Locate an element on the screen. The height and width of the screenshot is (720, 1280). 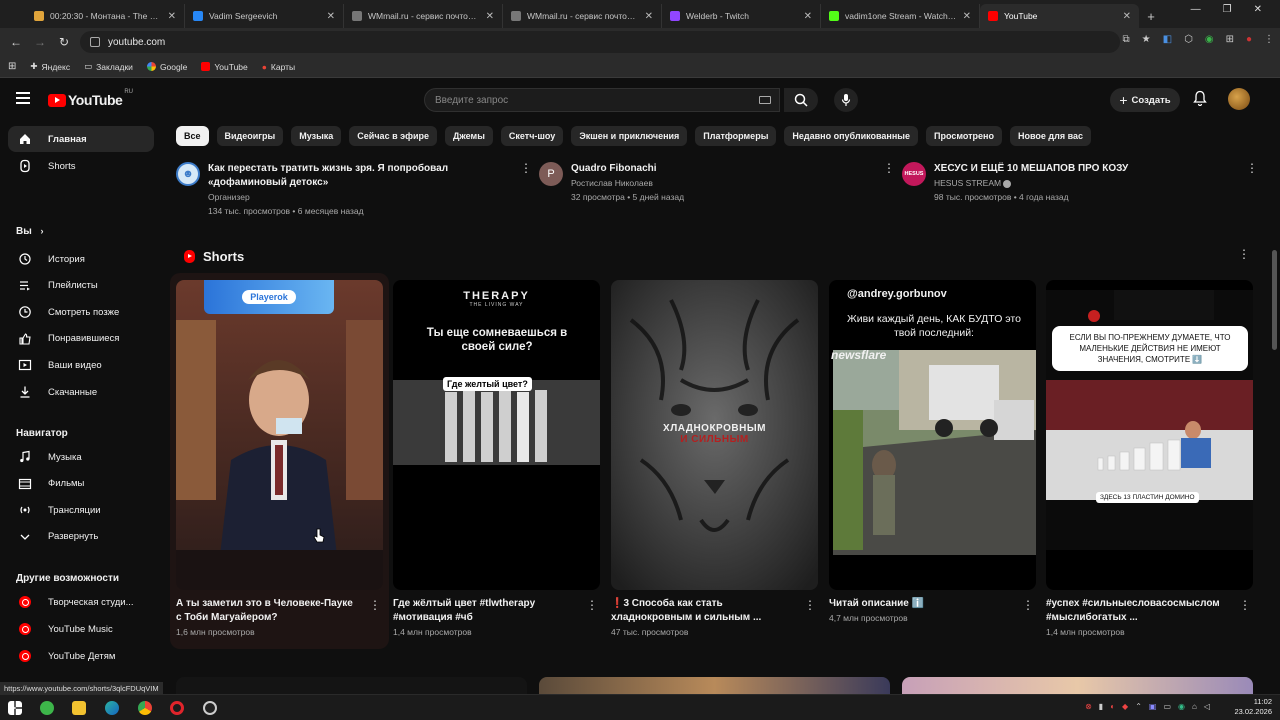
sidebar-item: Главная is located at coordinates (81, 139).